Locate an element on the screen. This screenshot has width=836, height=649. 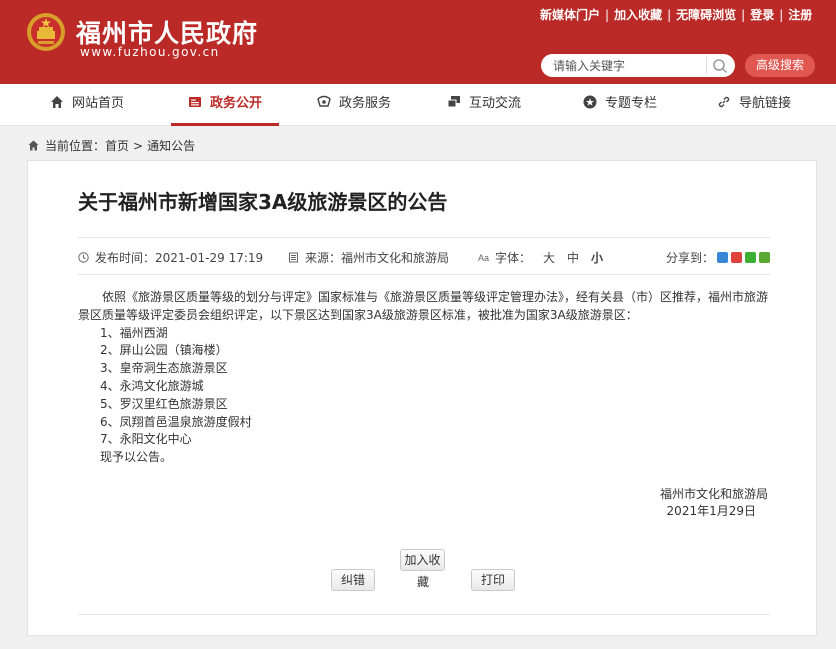
svg-text: Aa is located at coordinates (483, 258).